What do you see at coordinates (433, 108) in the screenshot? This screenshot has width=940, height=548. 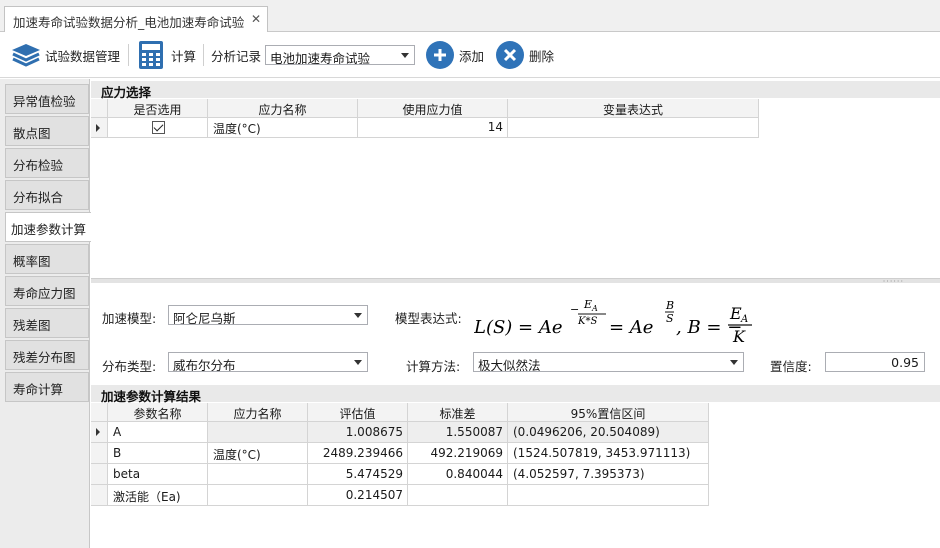 I see `column-header: 使用应力值` at bounding box center [433, 108].